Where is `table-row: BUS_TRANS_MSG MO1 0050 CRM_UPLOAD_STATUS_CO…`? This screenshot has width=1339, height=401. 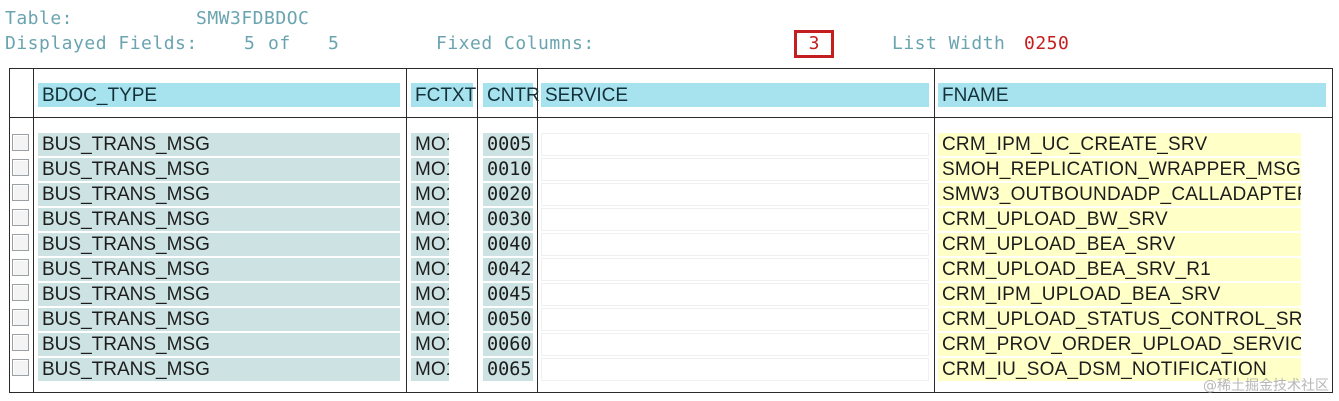
table-row: BUS_TRANS_MSG MO1 0050 CRM_UPLOAD_STATUS_CO… is located at coordinates (671, 320).